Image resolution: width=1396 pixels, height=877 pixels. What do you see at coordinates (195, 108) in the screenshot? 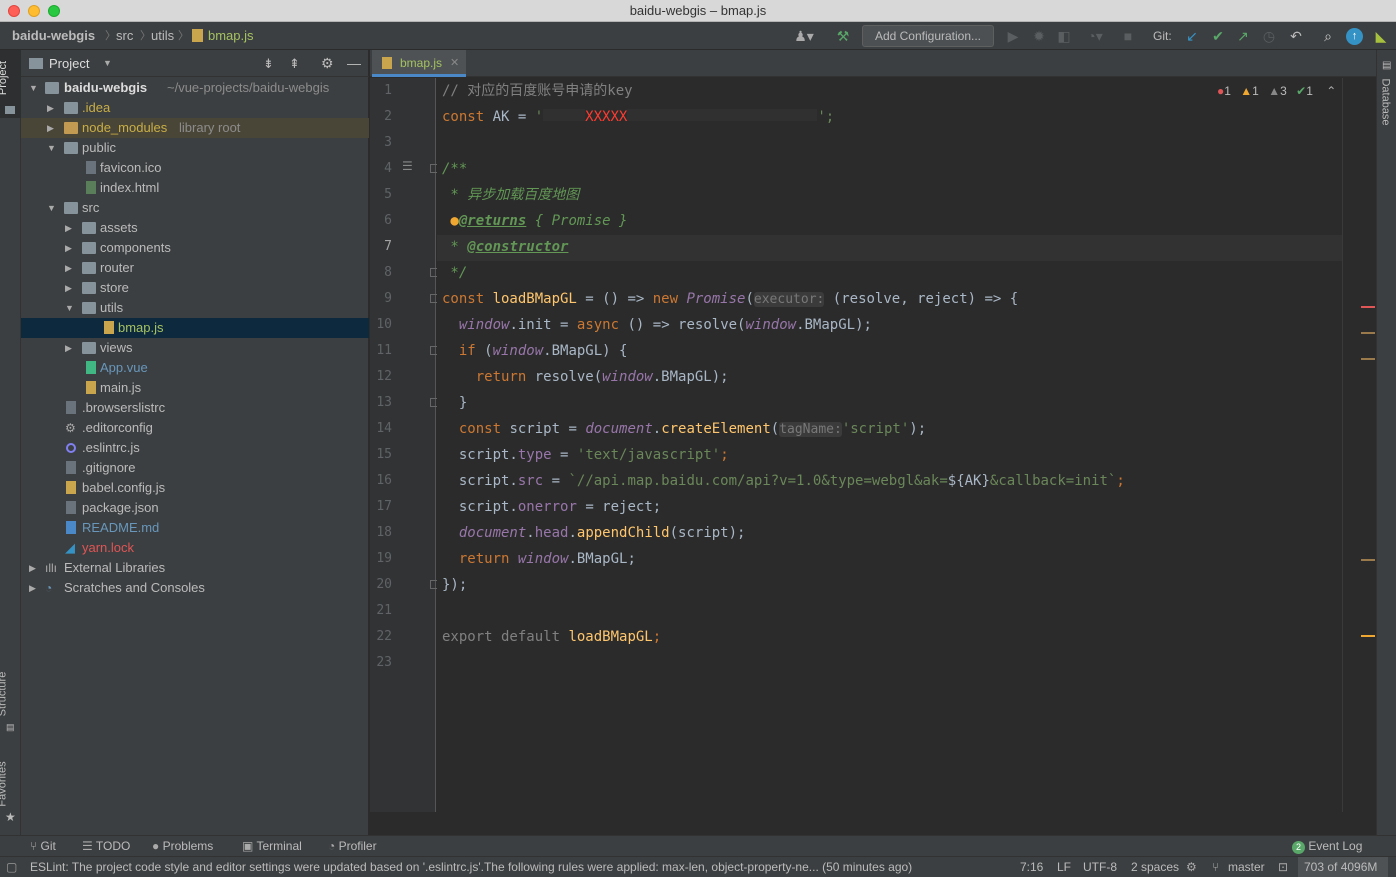
I see `tree-item-idea: ▶ .idea` at bounding box center [195, 108].